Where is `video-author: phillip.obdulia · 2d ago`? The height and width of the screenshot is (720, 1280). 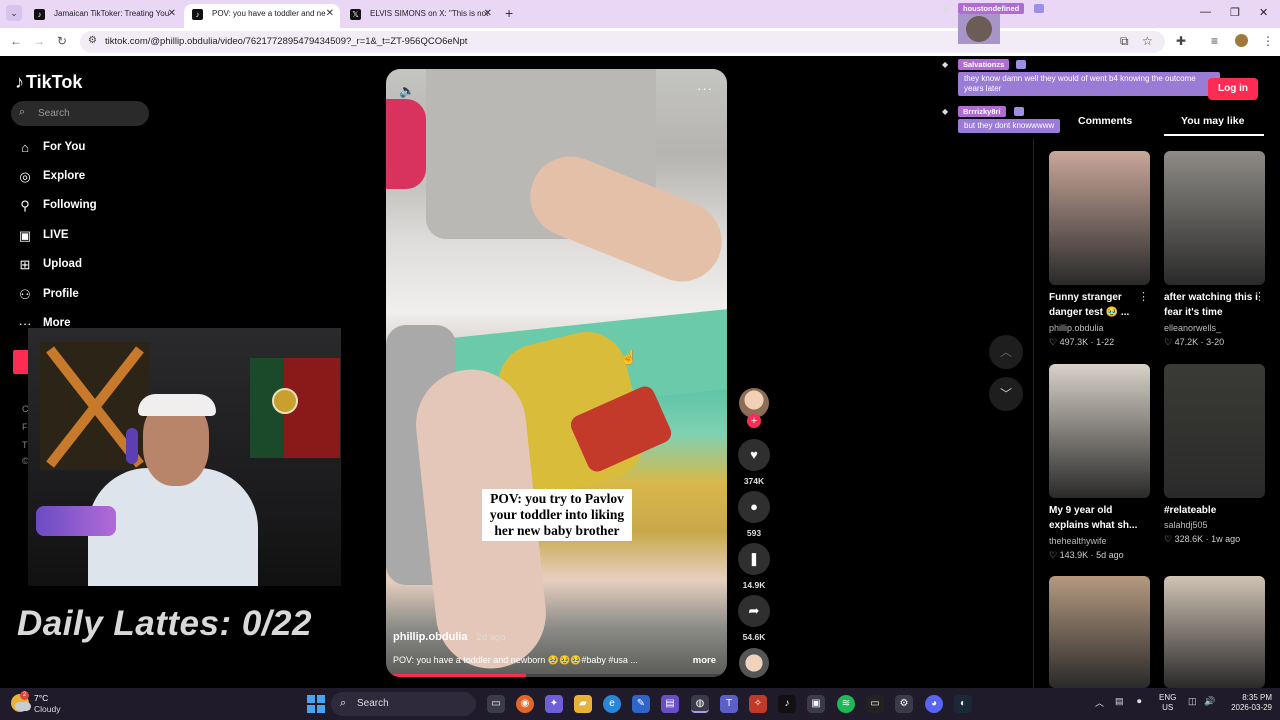 video-author: phillip.obdulia · 2d ago is located at coordinates (449, 637).